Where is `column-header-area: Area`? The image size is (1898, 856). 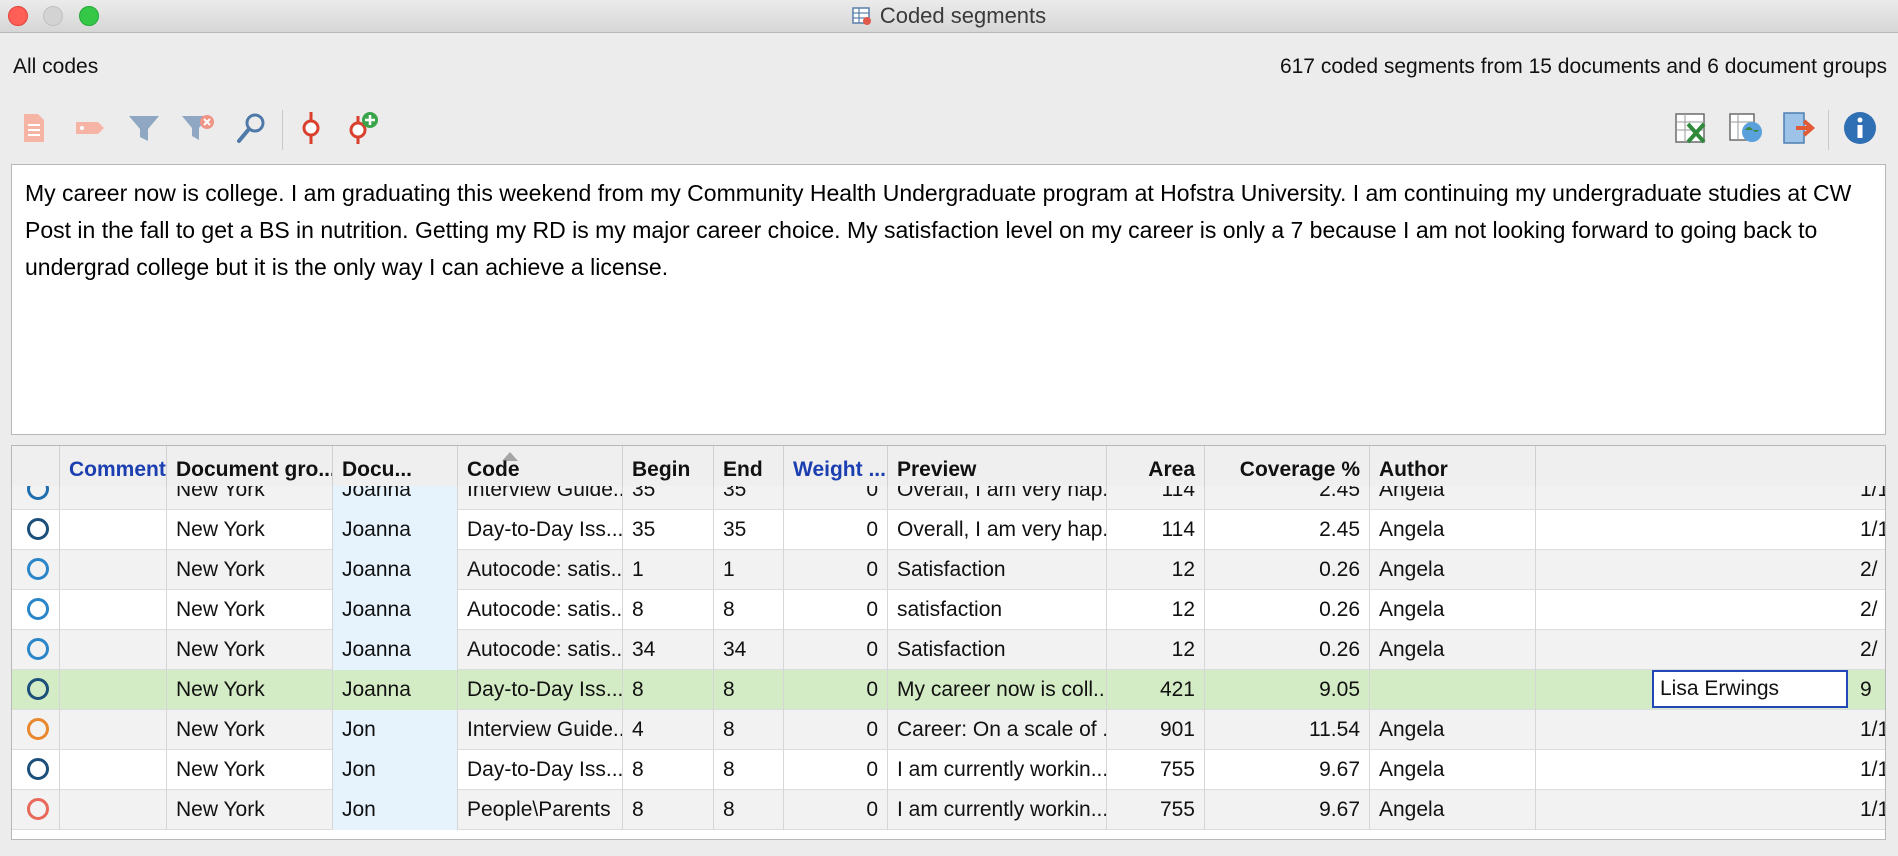
column-header-area: Area is located at coordinates (1156, 466).